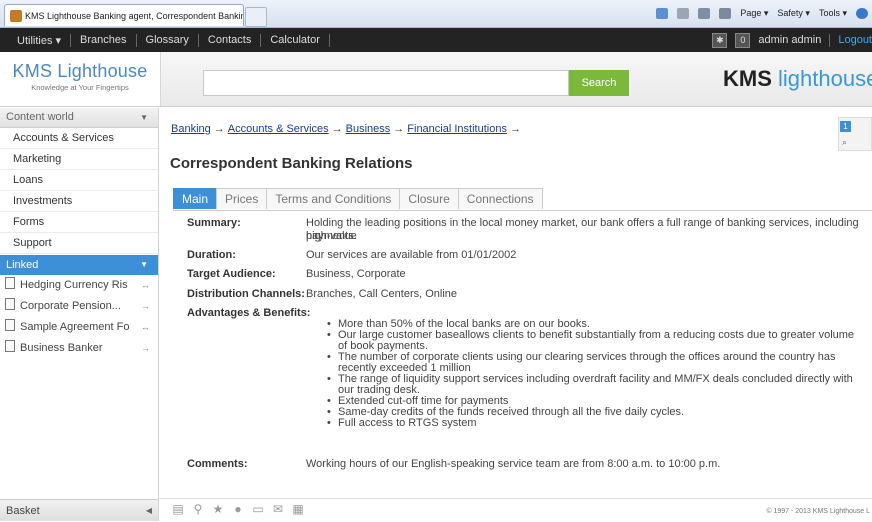  Describe the element at coordinates (39, 40) in the screenshot. I see `nav-utilities: Utilities ▾` at that location.